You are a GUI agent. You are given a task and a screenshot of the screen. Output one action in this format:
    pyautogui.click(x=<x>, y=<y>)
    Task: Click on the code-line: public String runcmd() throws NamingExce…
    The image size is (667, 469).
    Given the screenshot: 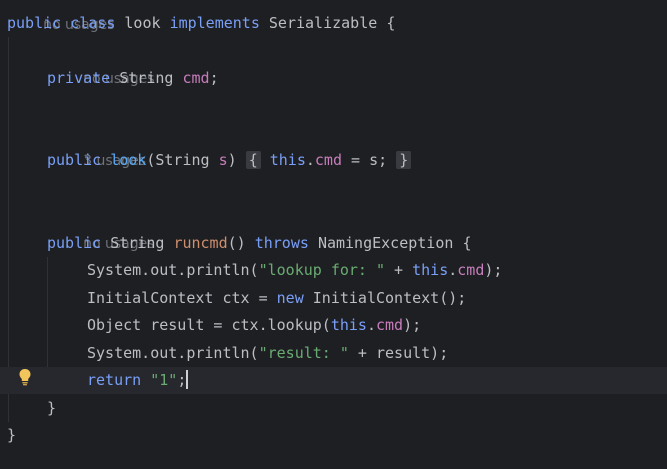 What is the action you would take?
    pyautogui.click(x=333, y=243)
    